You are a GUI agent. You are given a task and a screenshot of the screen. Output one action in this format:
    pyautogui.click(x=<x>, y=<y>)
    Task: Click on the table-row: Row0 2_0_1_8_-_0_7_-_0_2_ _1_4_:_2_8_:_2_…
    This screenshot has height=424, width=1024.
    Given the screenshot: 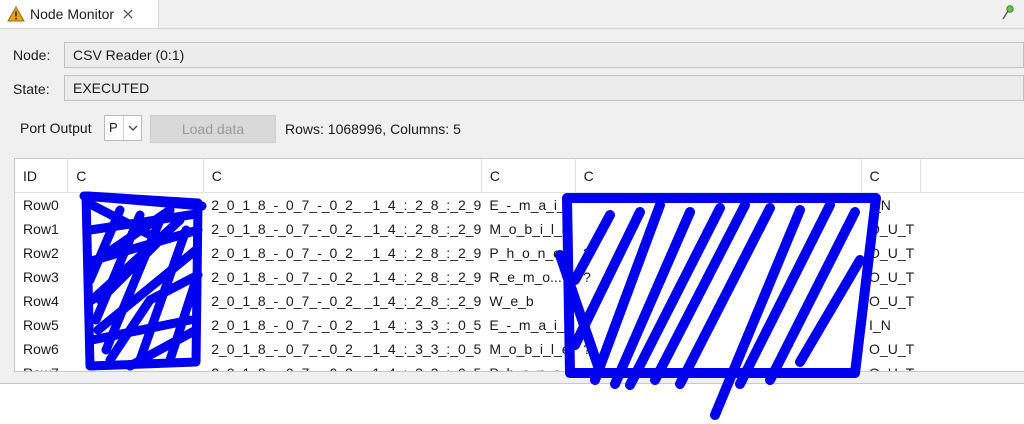 What is the action you would take?
    pyautogui.click(x=519, y=205)
    